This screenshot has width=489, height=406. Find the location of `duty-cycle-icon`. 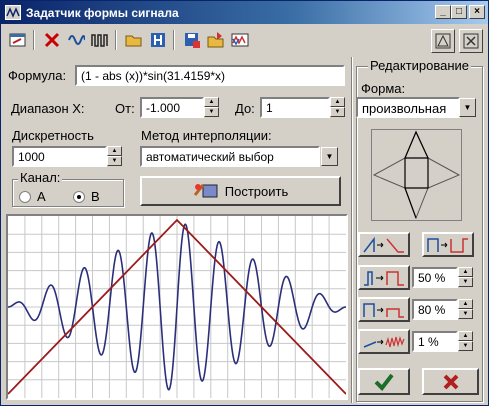

duty-cycle-icon is located at coordinates (384, 278).